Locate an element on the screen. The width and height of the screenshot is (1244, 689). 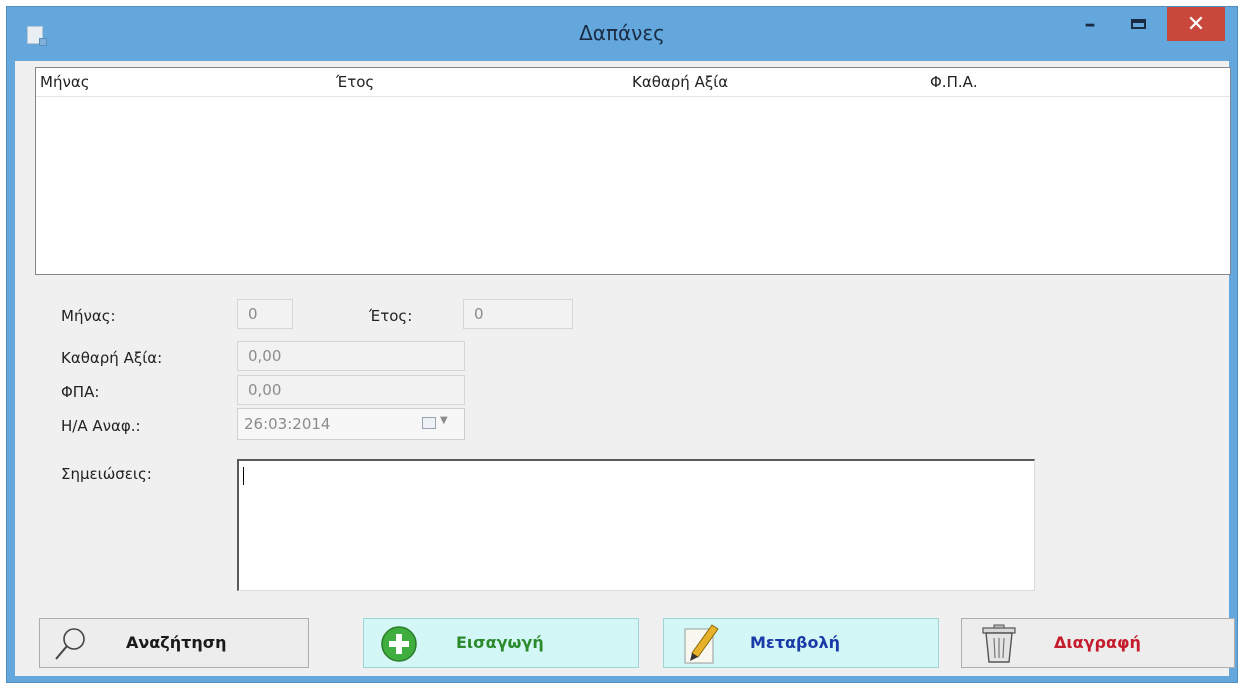
search-button-label: Αναζήτηση is located at coordinates (176, 642).